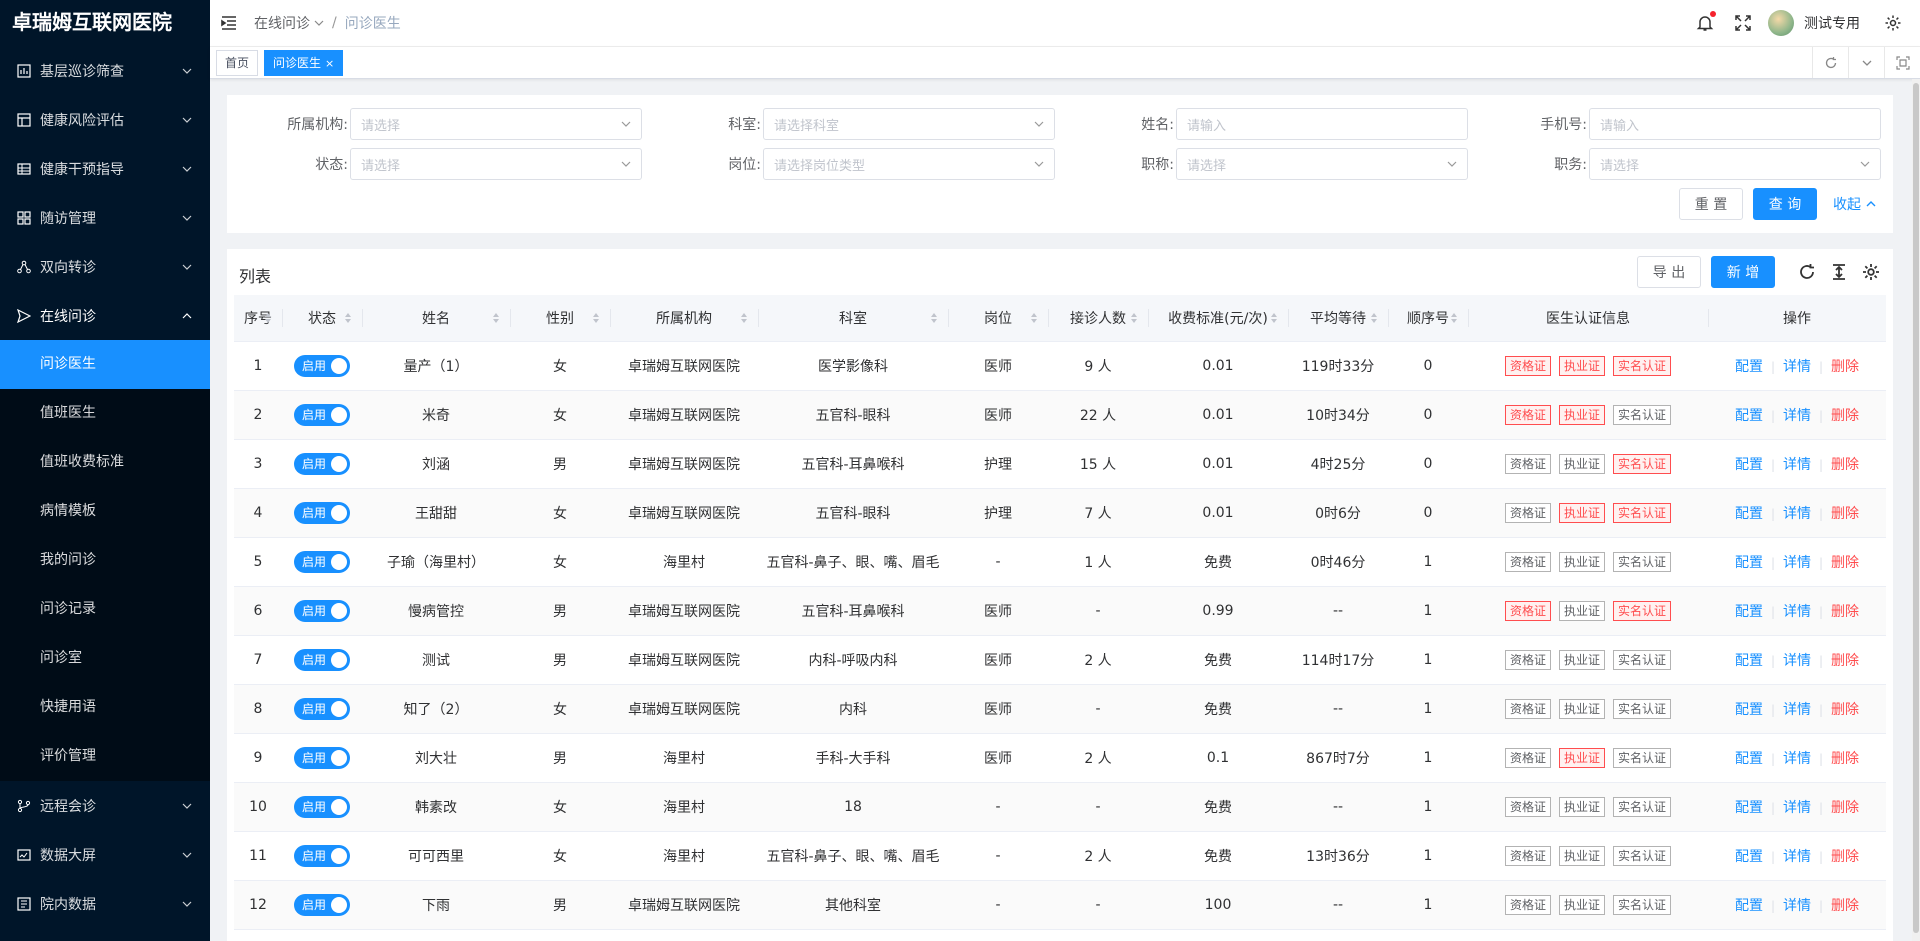 The image size is (1920, 941). I want to click on sidebar-subitem-2: 值班收费标准, so click(105, 462).